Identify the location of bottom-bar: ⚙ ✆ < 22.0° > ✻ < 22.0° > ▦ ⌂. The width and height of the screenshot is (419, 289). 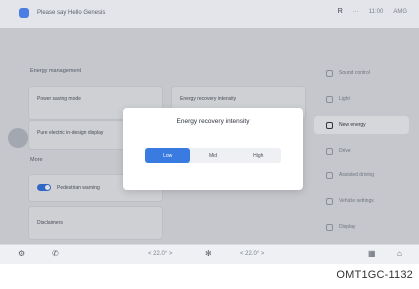
(209, 254).